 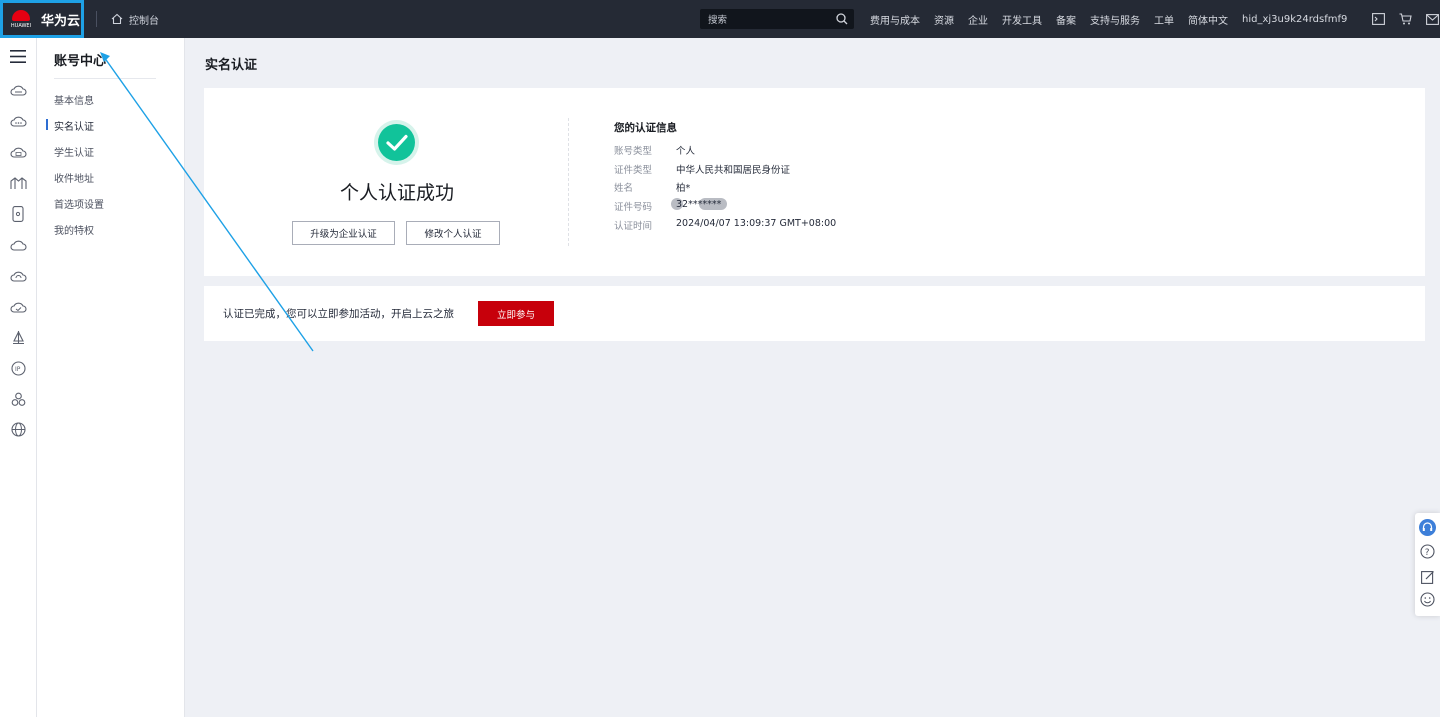 What do you see at coordinates (396, 142) in the screenshot?
I see `success-check-icon` at bounding box center [396, 142].